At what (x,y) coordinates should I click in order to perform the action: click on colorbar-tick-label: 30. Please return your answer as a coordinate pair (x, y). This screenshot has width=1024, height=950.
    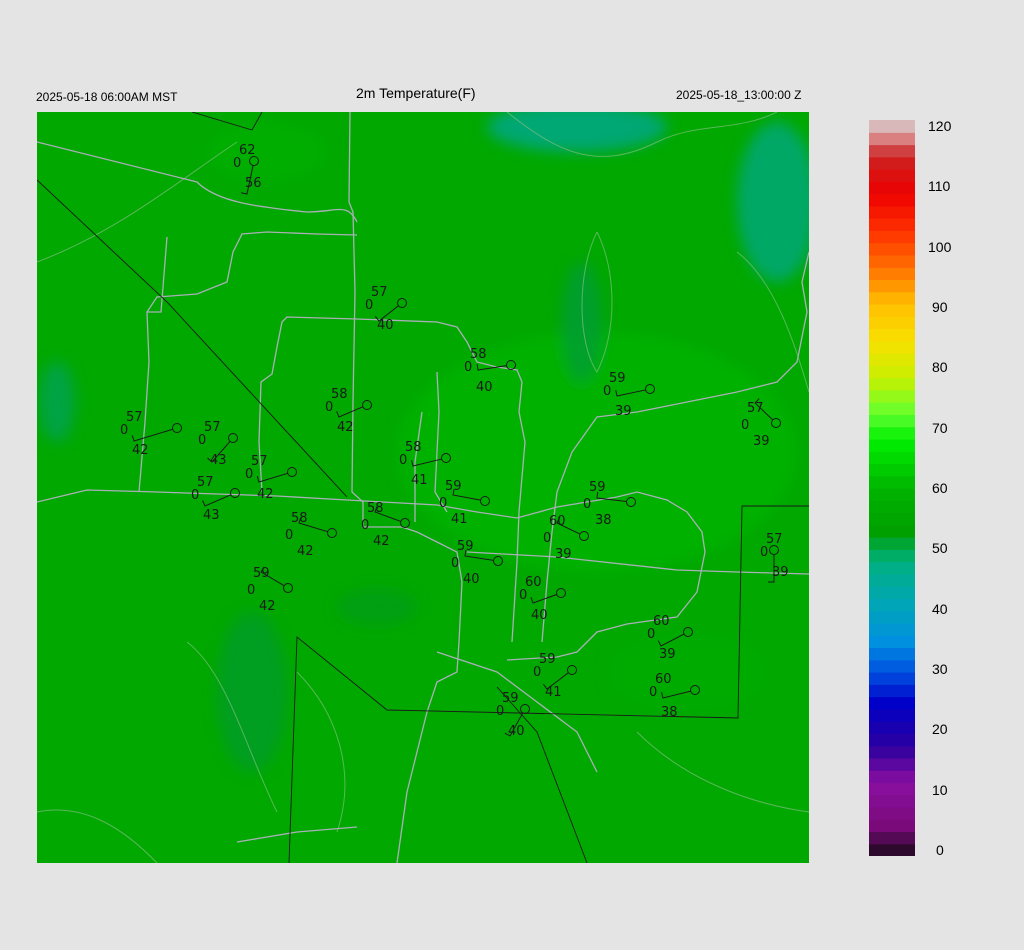
    Looking at the image, I should click on (940, 669).